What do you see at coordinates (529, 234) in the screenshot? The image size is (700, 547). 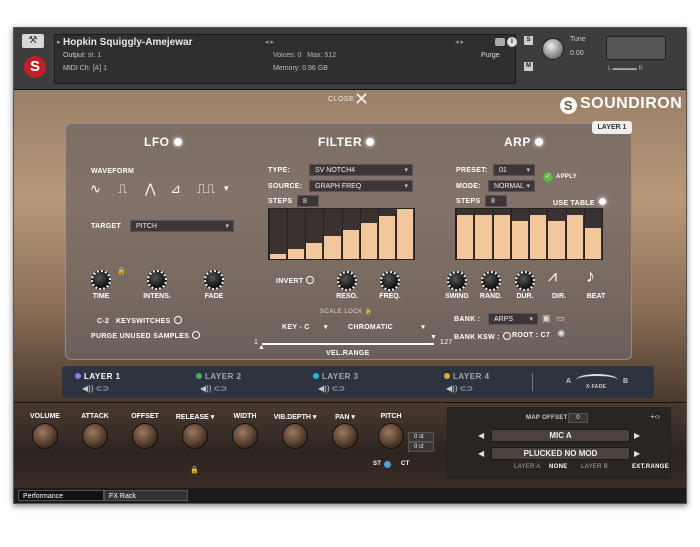 I see `arp-step-graph` at bounding box center [529, 234].